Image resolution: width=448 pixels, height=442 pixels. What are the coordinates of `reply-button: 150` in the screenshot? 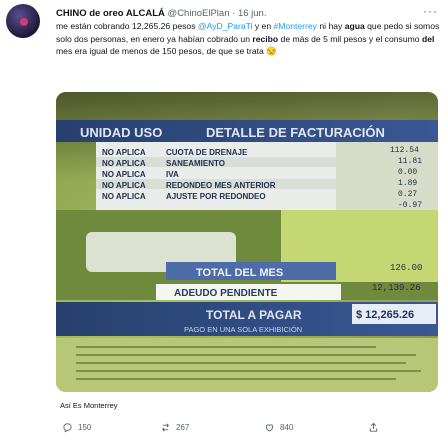 It's located at (76, 427).